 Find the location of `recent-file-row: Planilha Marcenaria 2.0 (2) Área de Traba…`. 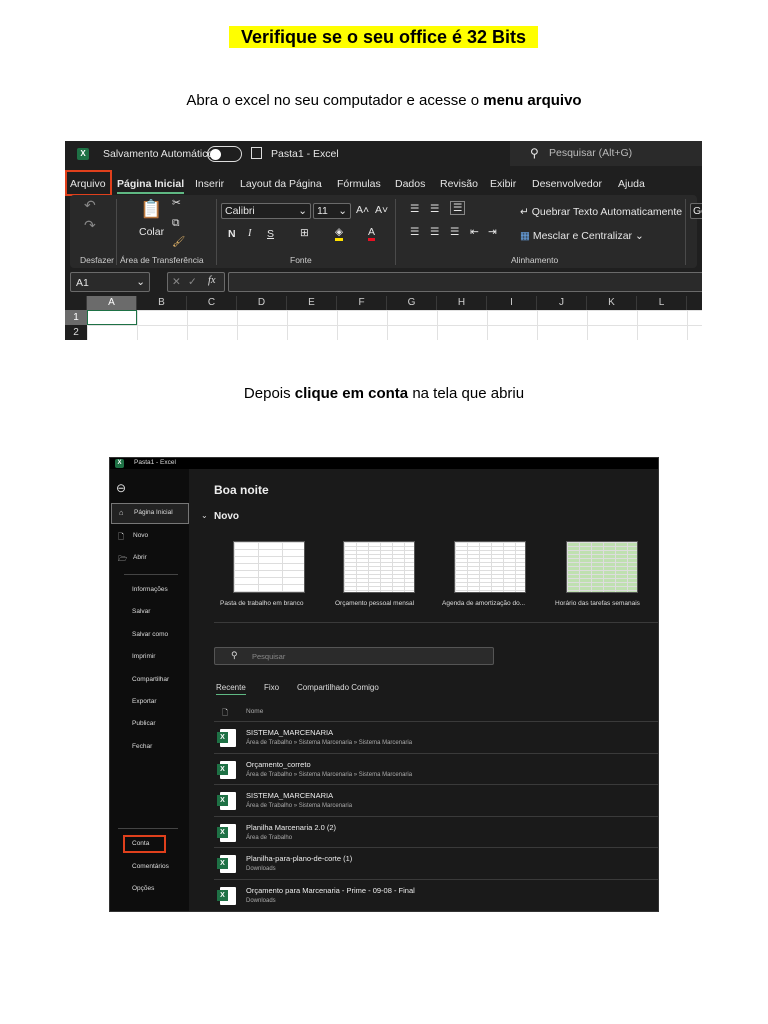

recent-file-row: Planilha Marcenaria 2.0 (2) Área de Traba… is located at coordinates (436, 831).